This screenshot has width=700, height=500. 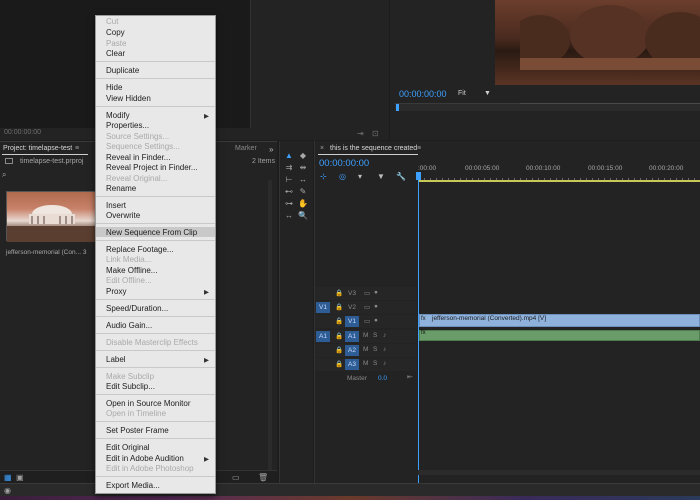 I want to click on menu-item-insert: Insert, so click(x=116, y=205).